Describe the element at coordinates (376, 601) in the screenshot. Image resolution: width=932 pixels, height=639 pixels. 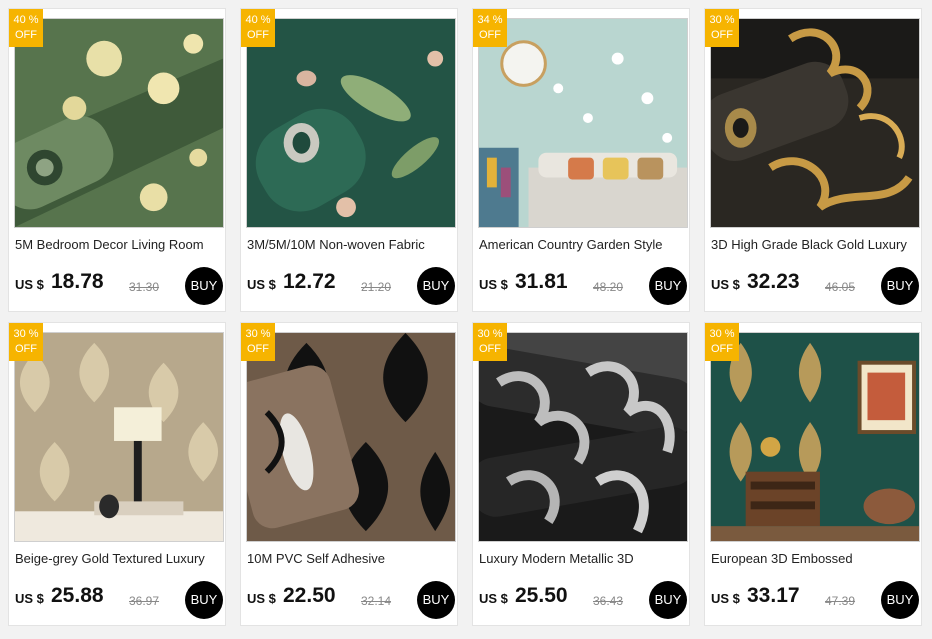
I see `original-price: 32.14` at that location.